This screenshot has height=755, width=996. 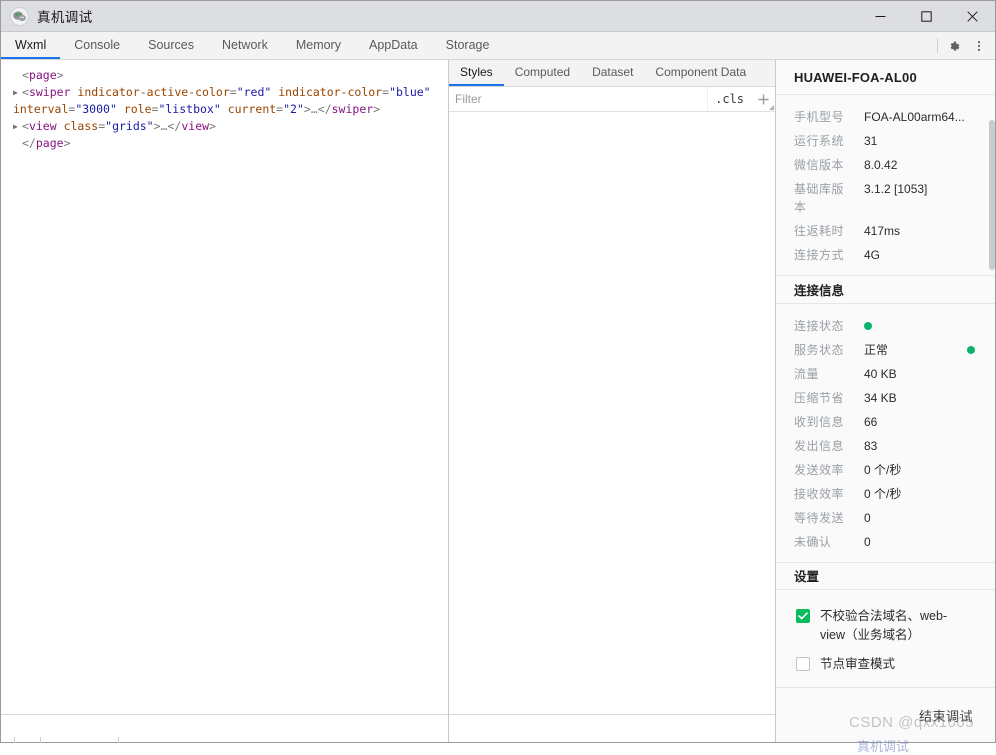 I want to click on wxml-token-val: "red", so click(x=254, y=92).